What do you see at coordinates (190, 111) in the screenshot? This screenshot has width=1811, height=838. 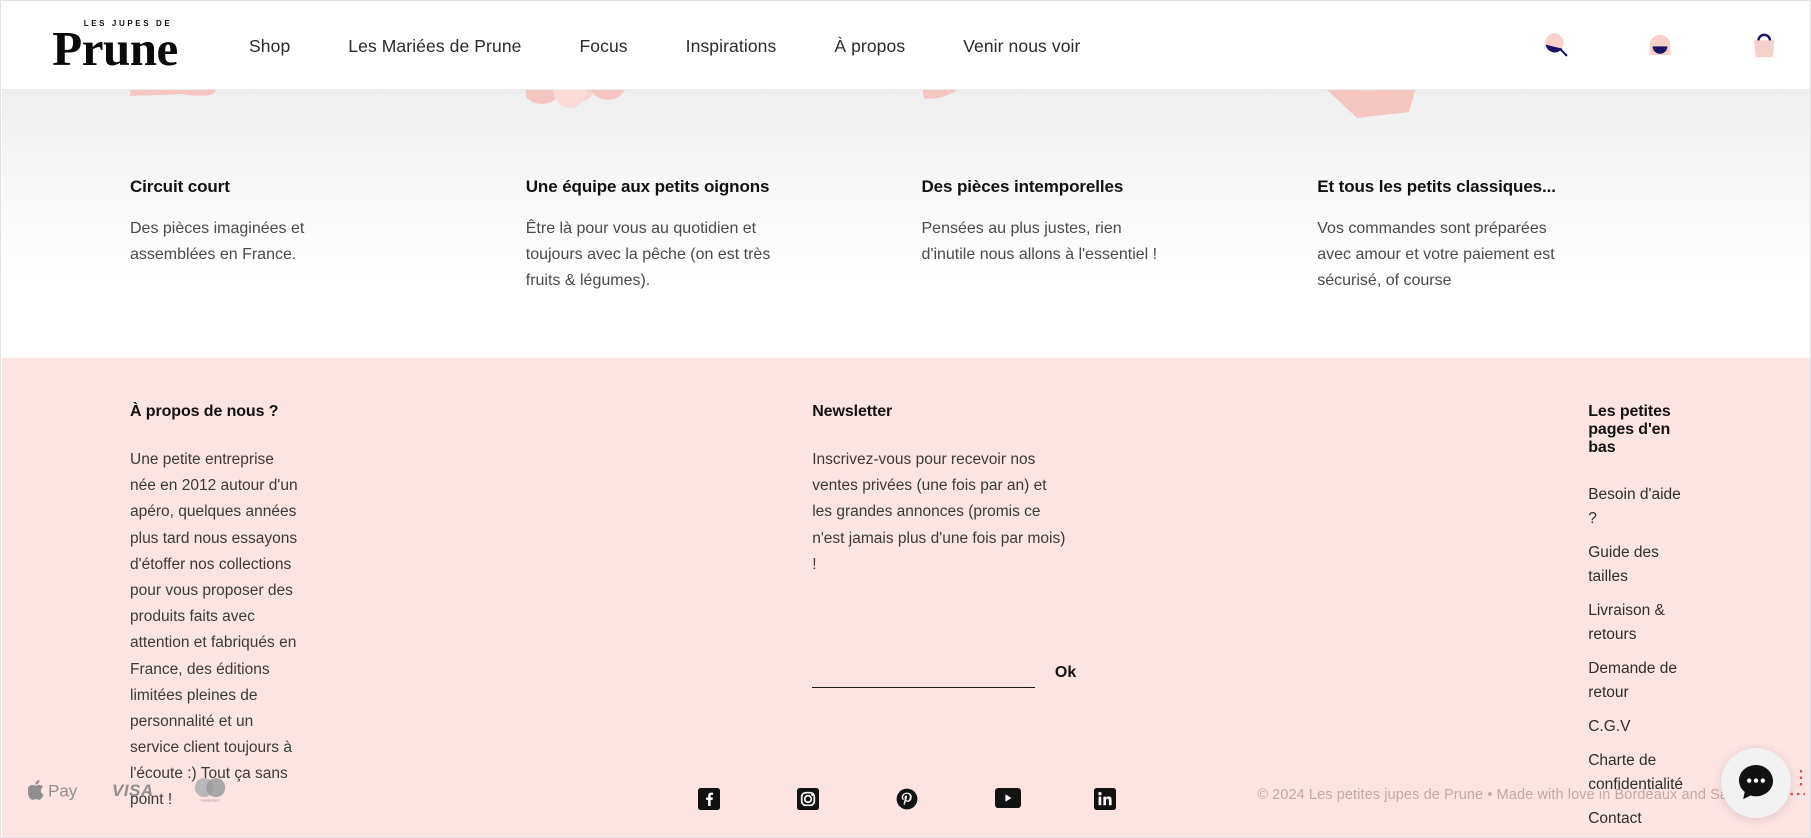 I see `hand-icon` at bounding box center [190, 111].